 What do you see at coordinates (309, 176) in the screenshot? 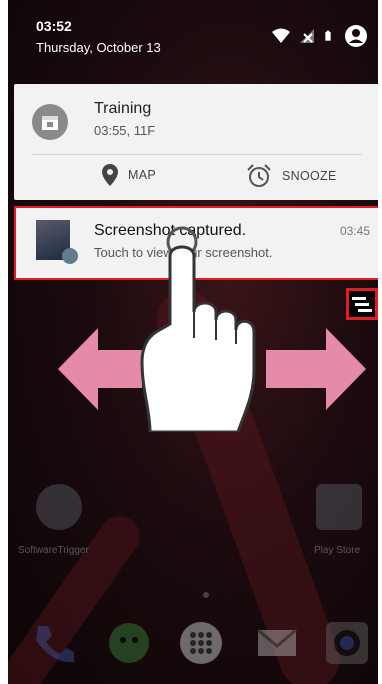
I see `snooze-label: SNOOZE` at bounding box center [309, 176].